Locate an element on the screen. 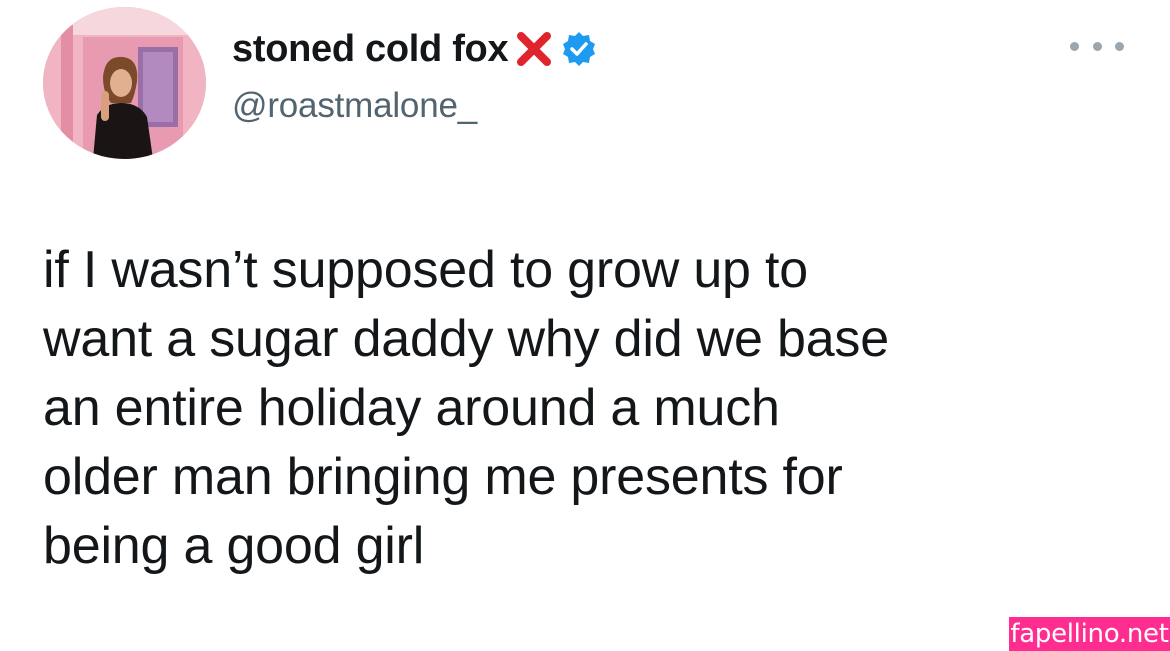 The image size is (1170, 651). tweet-text-line: being a good girl is located at coordinates (234, 546).